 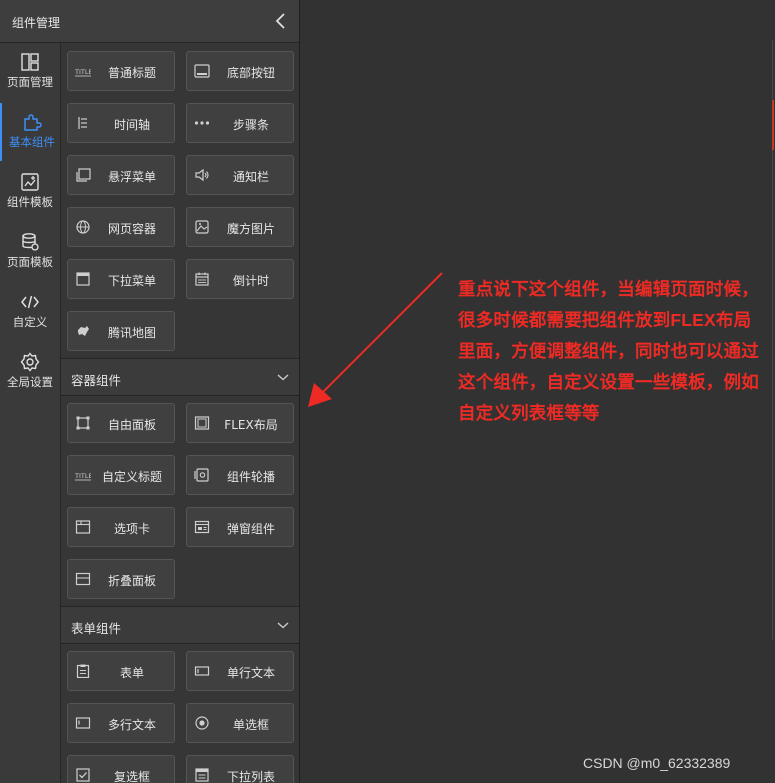 I want to click on section-title: 表单组件, so click(x=96, y=628).